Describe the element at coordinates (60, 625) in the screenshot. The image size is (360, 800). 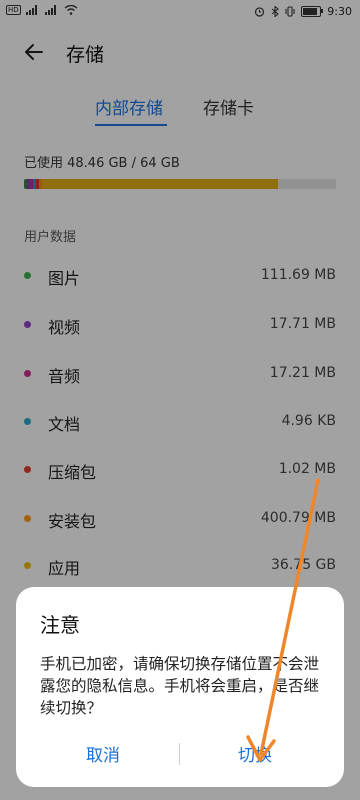
I see `dialog-title: 注意` at that location.